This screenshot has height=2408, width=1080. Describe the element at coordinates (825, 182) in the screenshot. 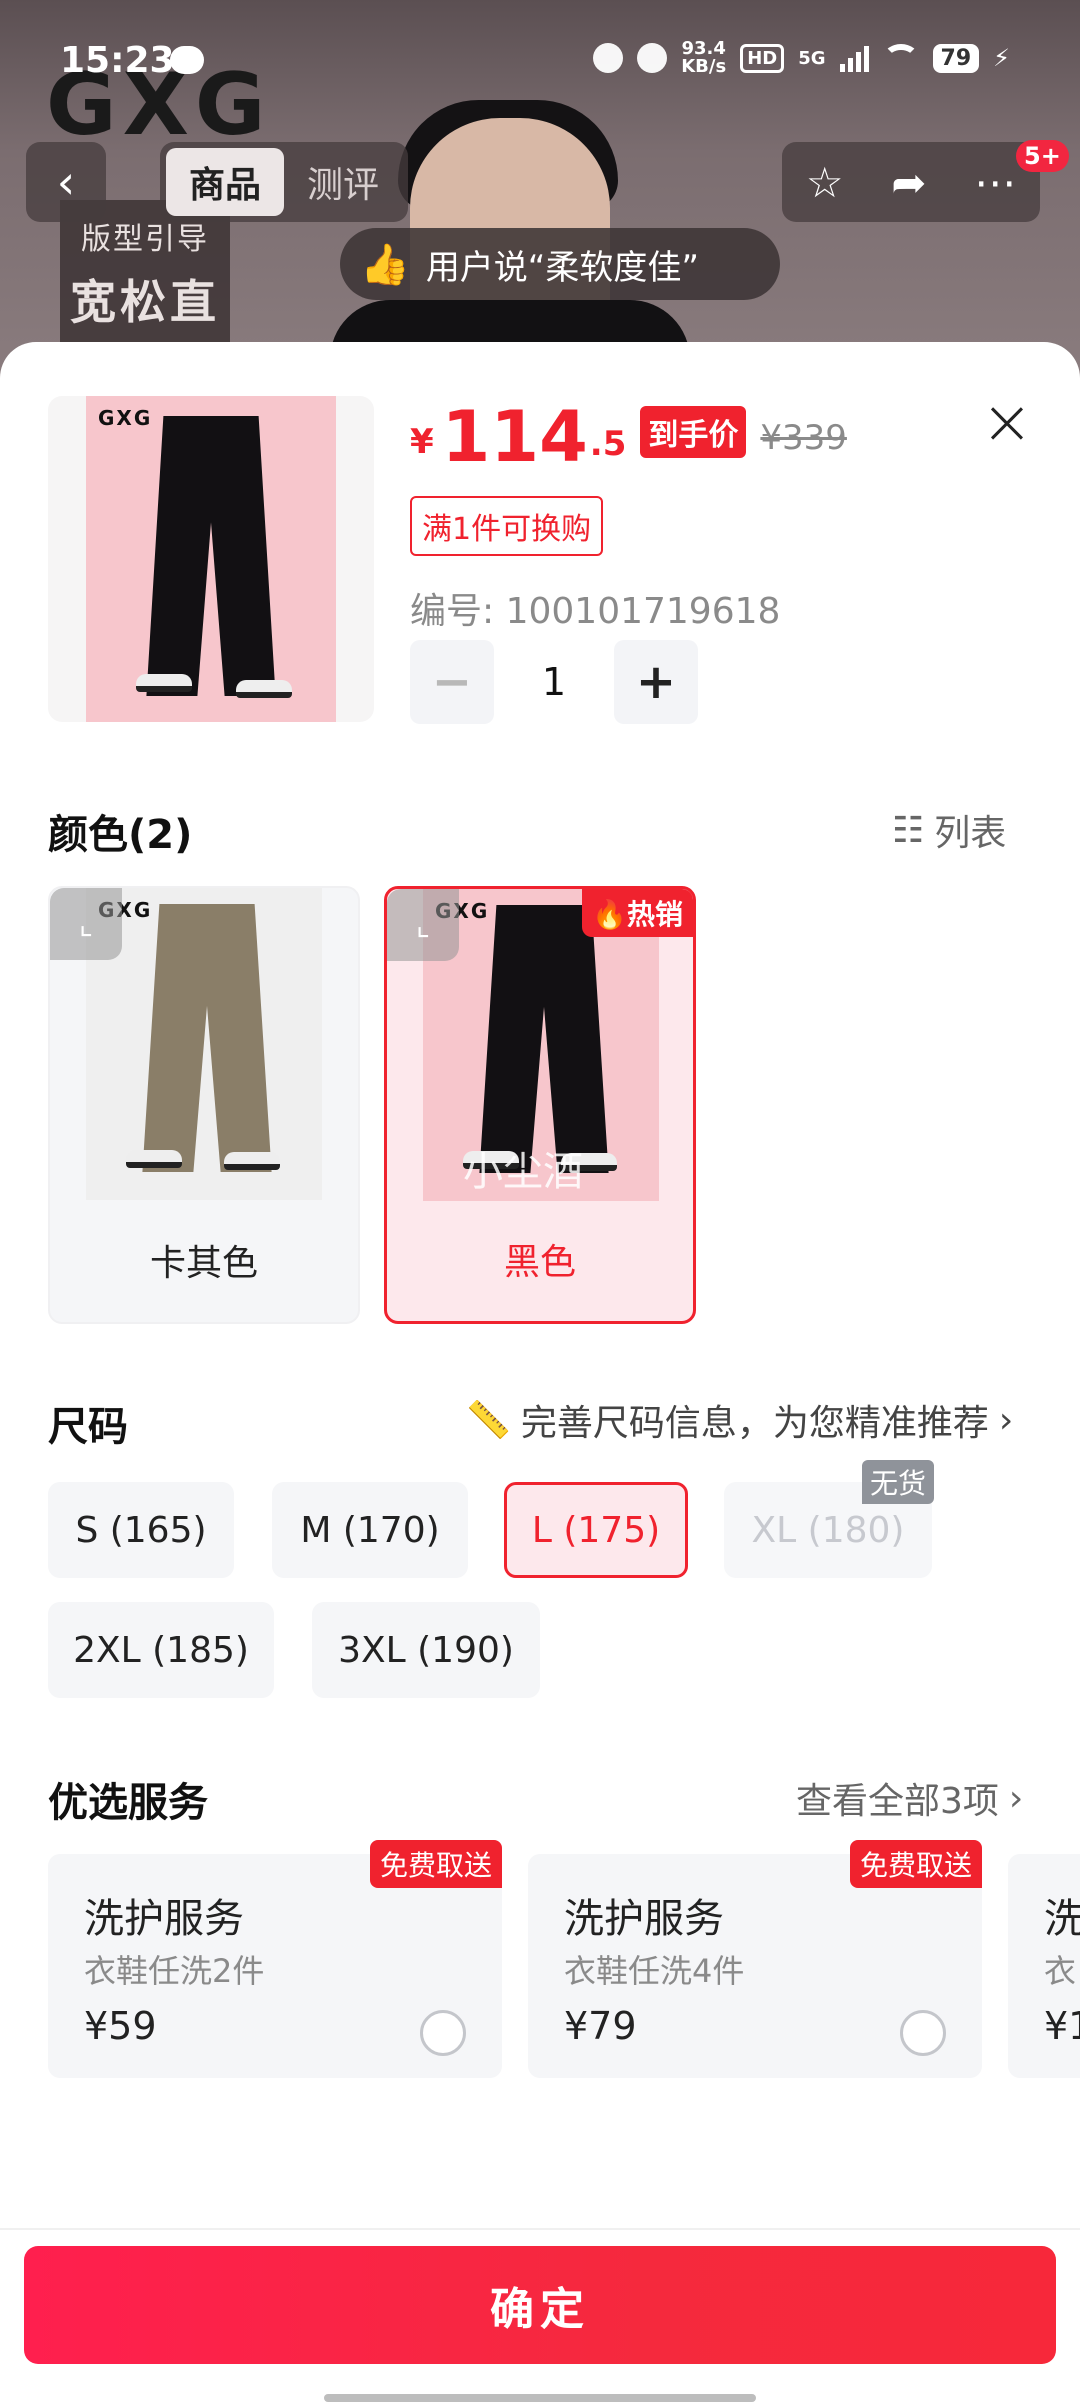

I see `star-icon: ☆` at that location.